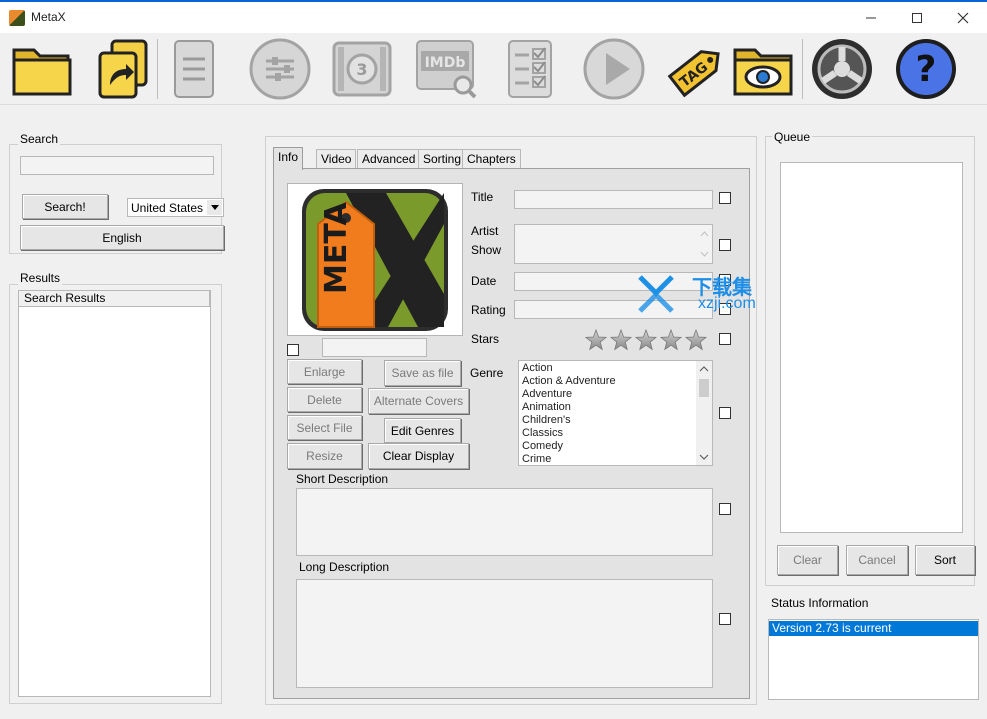  I want to click on open-file-icon, so click(123, 69).